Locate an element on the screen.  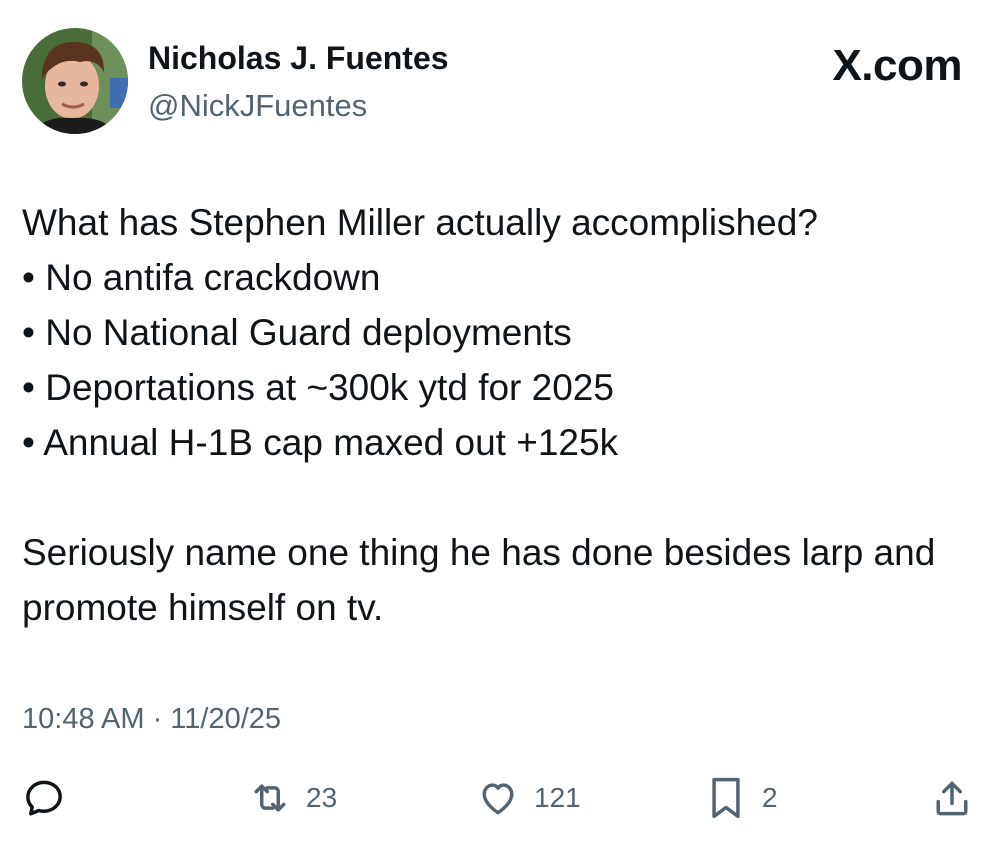
paragraph-break is located at coordinates (502, 497).